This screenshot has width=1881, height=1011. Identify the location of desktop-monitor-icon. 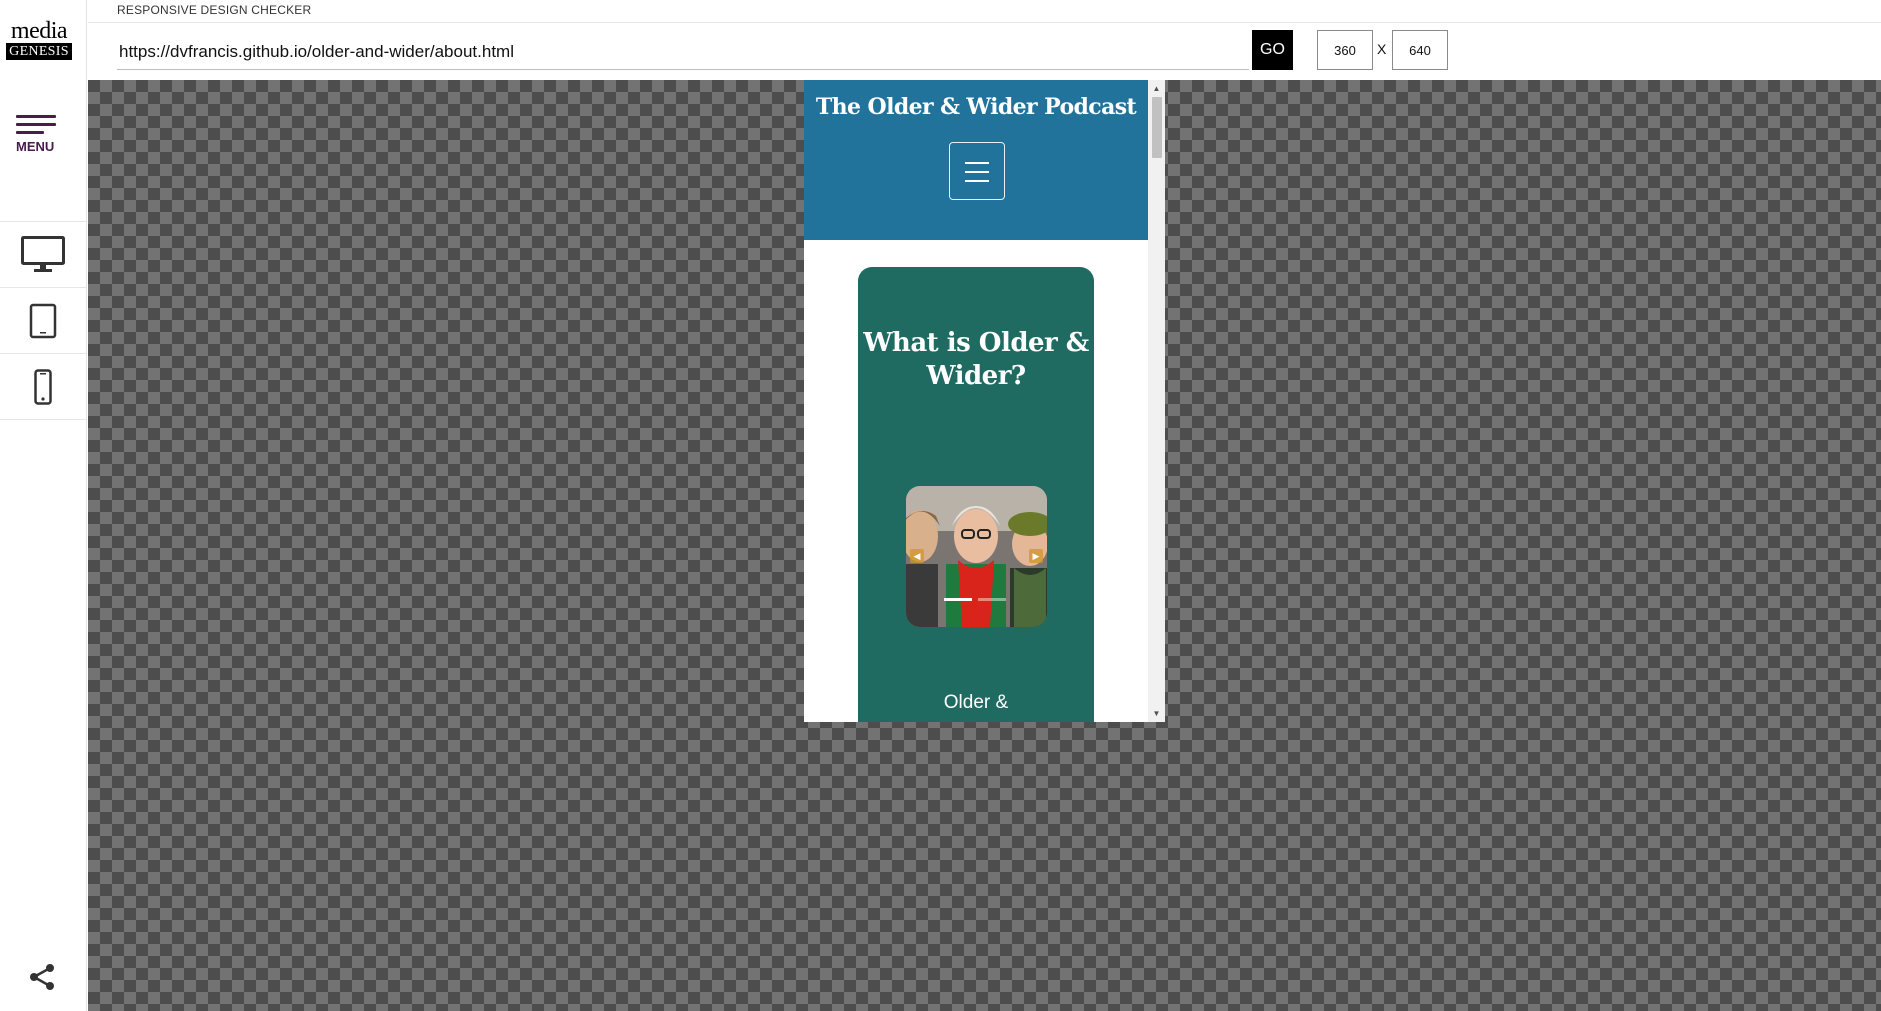
(43, 253).